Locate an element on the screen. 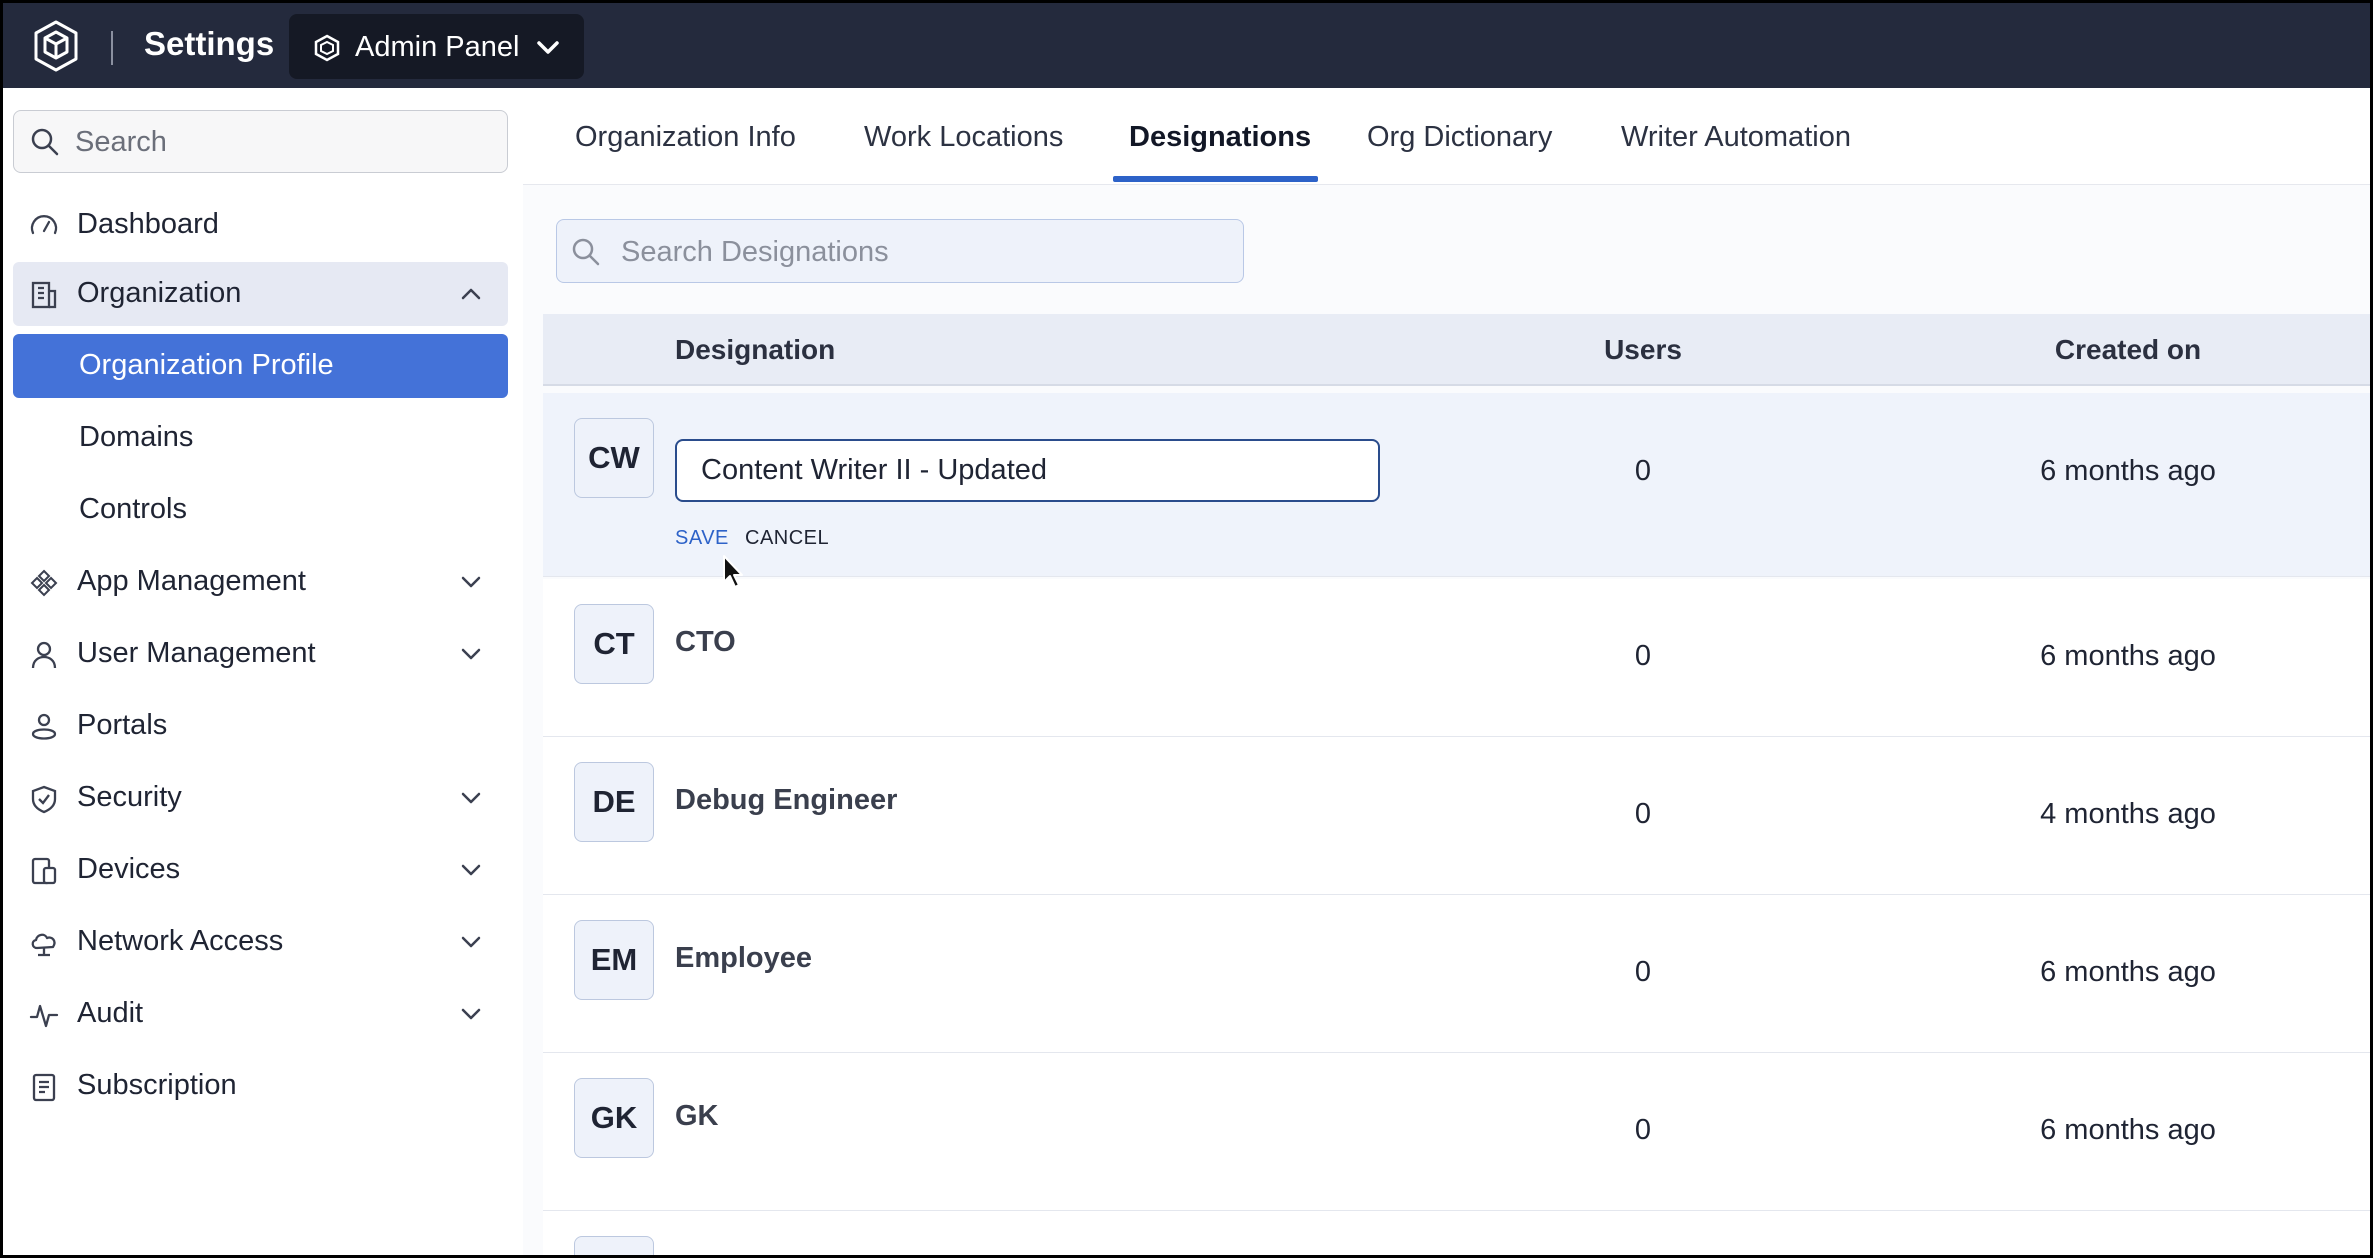 This screenshot has width=2373, height=1258. user-icon is located at coordinates (44, 655).